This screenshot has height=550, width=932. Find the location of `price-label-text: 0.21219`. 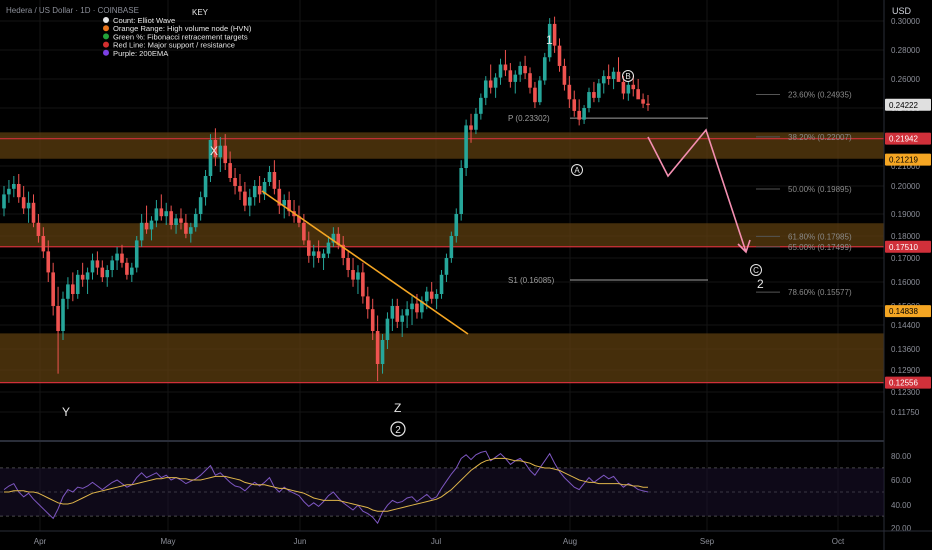

price-label-text: 0.21219 is located at coordinates (903, 160).